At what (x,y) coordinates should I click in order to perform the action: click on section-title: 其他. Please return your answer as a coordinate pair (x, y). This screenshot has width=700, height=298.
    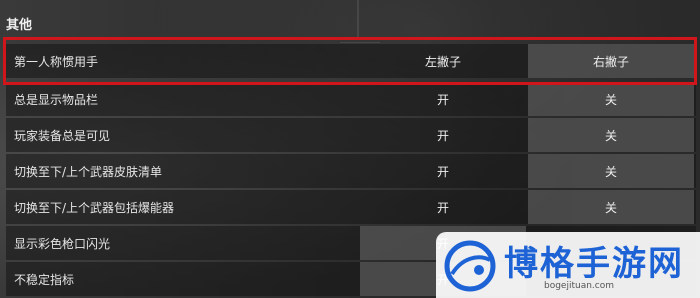
    Looking at the image, I should click on (19, 25).